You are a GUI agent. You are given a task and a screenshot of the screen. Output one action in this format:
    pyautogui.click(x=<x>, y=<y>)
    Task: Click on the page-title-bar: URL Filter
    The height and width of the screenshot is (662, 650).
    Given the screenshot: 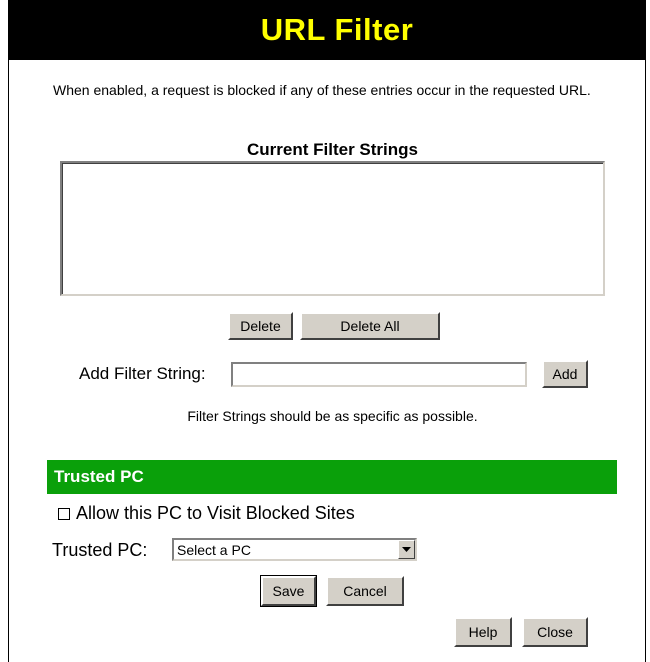 What is the action you would take?
    pyautogui.click(x=327, y=30)
    